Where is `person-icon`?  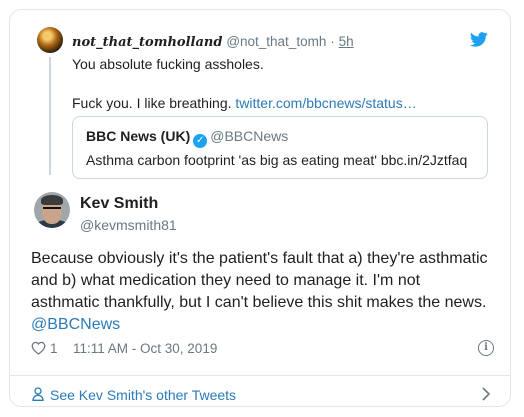 person-icon is located at coordinates (38, 394).